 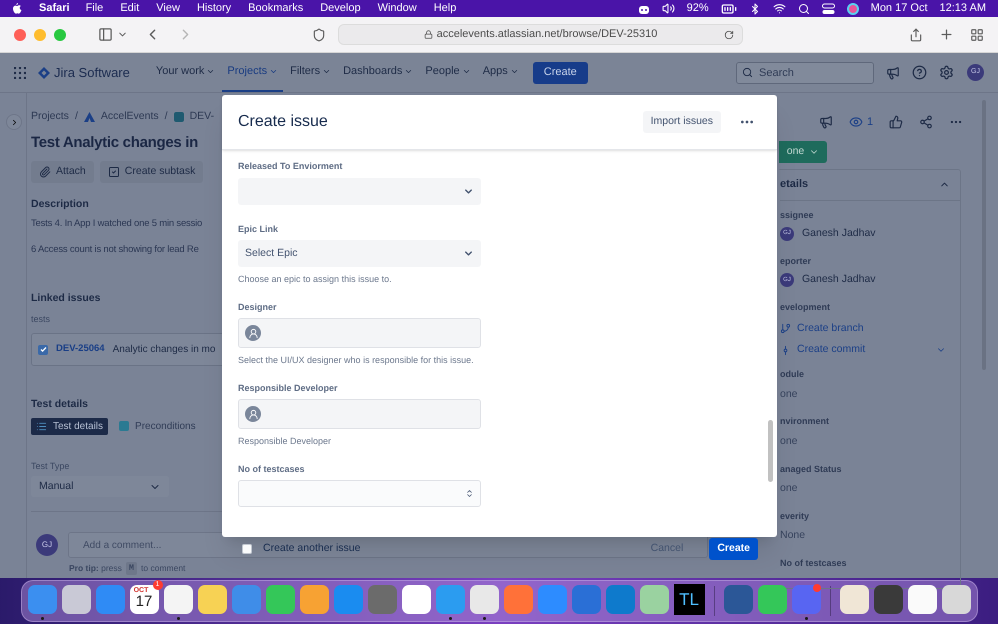 What do you see at coordinates (729, 35) in the screenshot?
I see `reload-icon` at bounding box center [729, 35].